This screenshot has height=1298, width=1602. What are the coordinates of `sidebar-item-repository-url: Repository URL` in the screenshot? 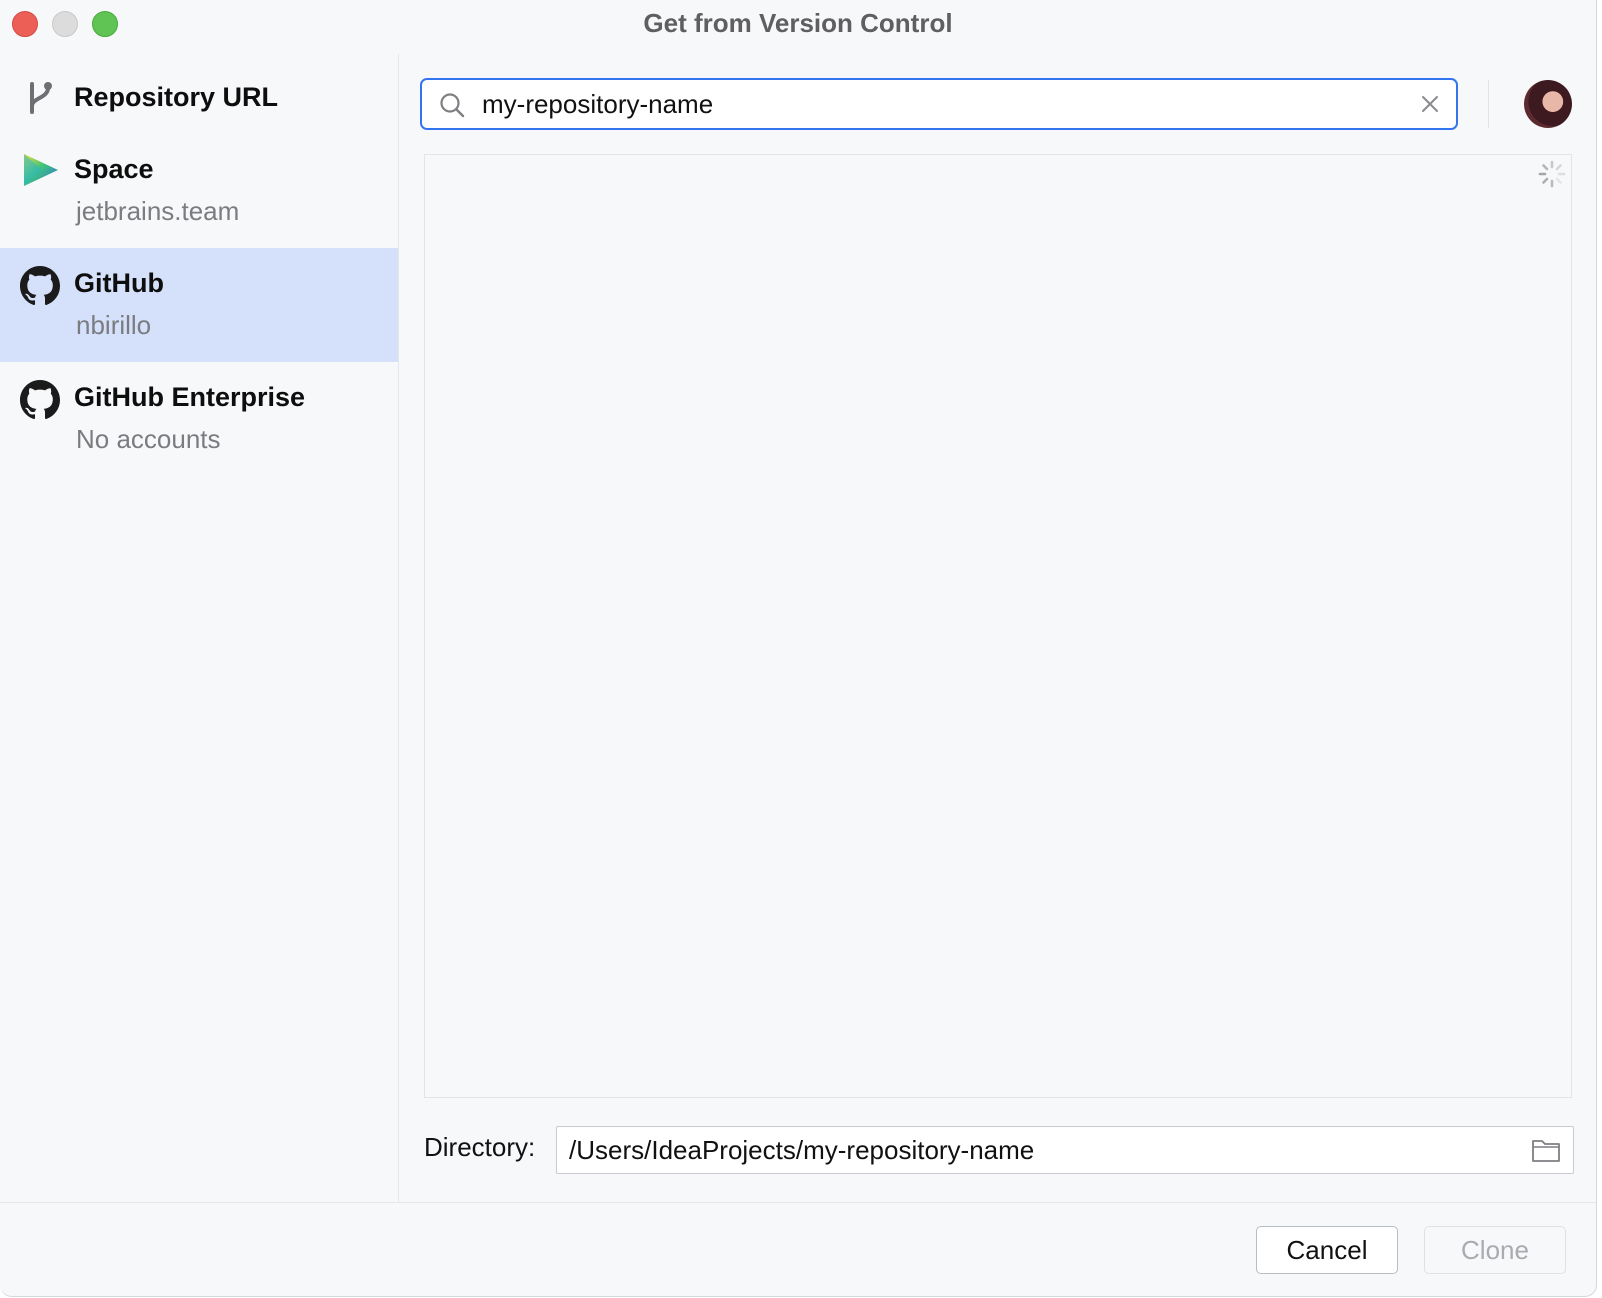 It's located at (199, 100).